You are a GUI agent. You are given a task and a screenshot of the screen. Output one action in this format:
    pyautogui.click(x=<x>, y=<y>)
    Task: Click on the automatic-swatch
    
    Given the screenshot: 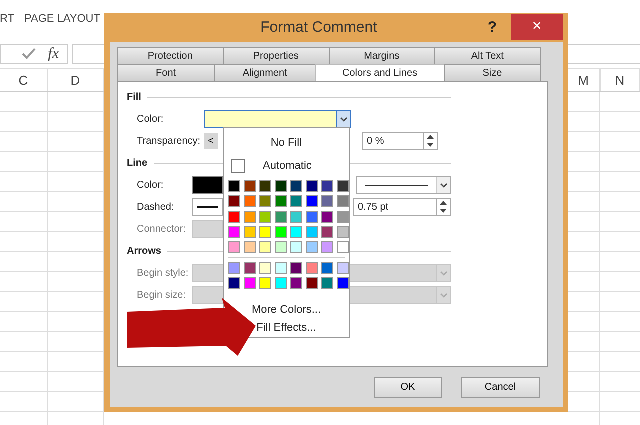 What is the action you would take?
    pyautogui.click(x=238, y=165)
    